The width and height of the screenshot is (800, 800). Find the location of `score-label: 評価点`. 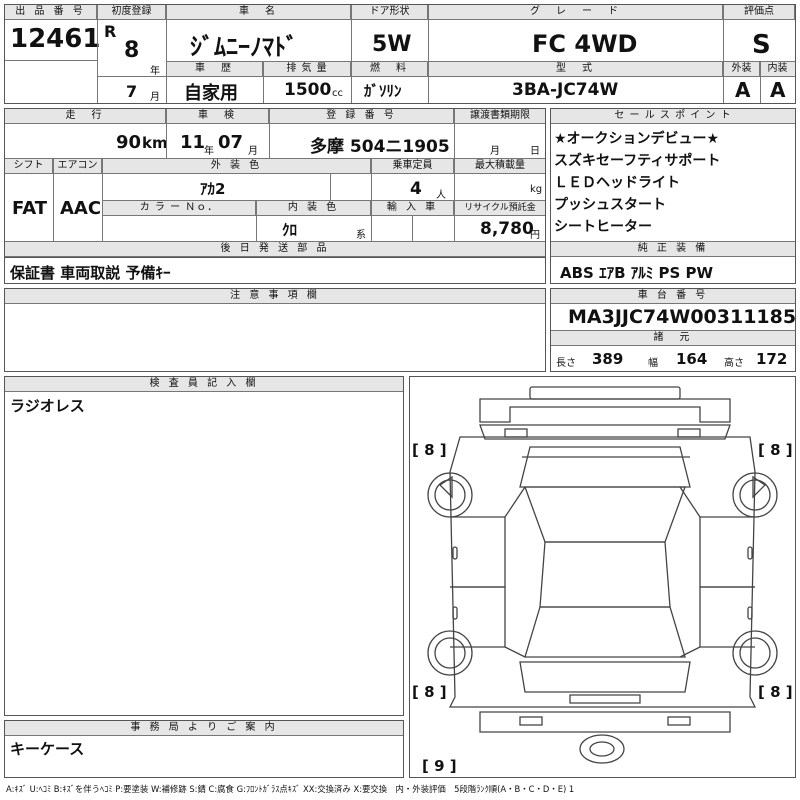

score-label: 評価点 is located at coordinates (759, 12).